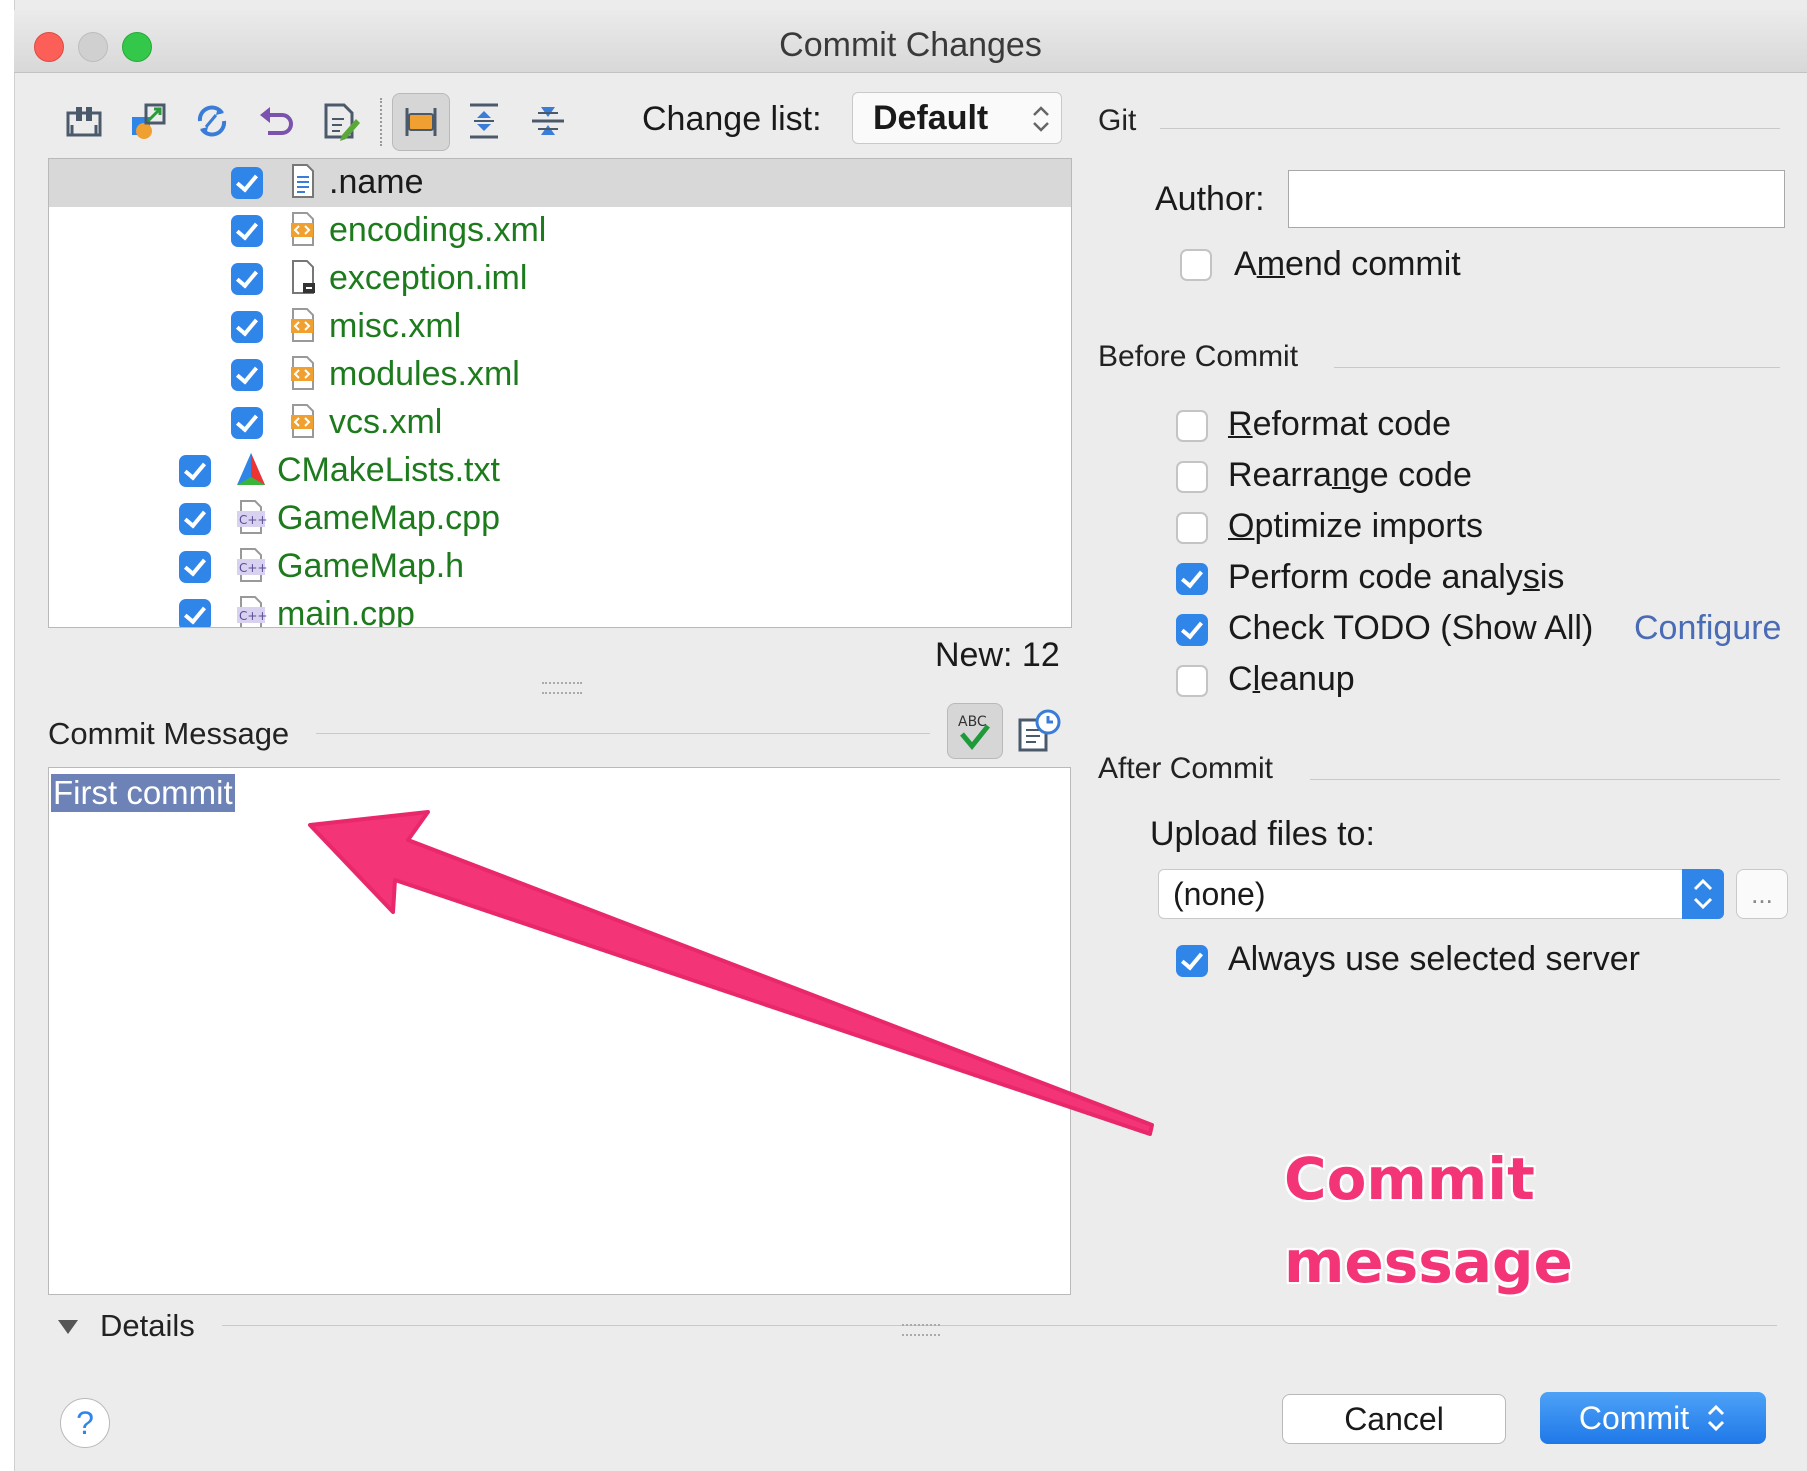 This screenshot has height=1471, width=1807. Describe the element at coordinates (1634, 1417) in the screenshot. I see `commit-button-label: Commit` at that location.